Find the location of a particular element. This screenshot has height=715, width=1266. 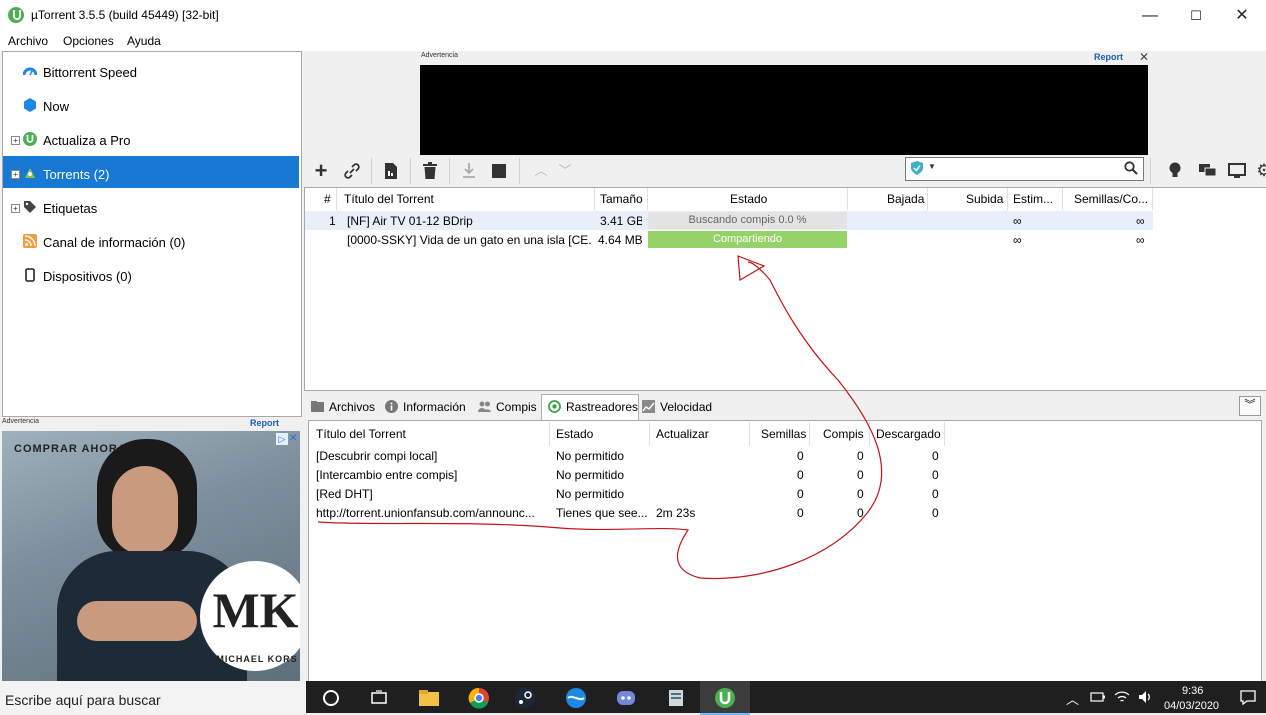

tab-velocidad: Velocidad is located at coordinates (677, 411).